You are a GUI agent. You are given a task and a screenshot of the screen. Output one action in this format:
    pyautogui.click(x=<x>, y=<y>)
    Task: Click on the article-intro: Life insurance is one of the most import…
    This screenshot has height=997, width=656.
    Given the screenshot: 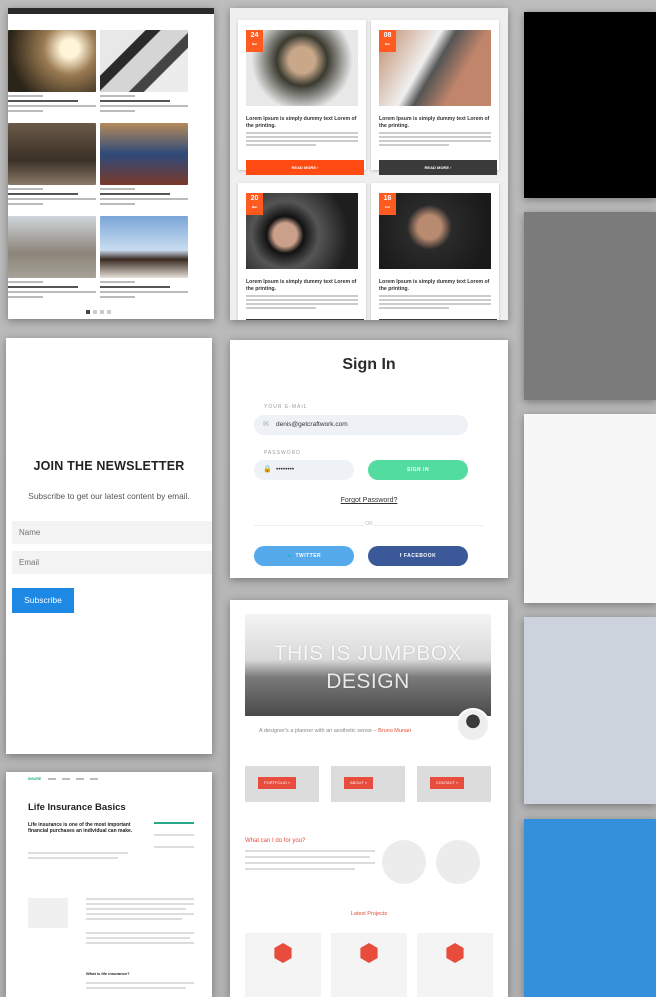 What is the action you would take?
    pyautogui.click(x=80, y=828)
    